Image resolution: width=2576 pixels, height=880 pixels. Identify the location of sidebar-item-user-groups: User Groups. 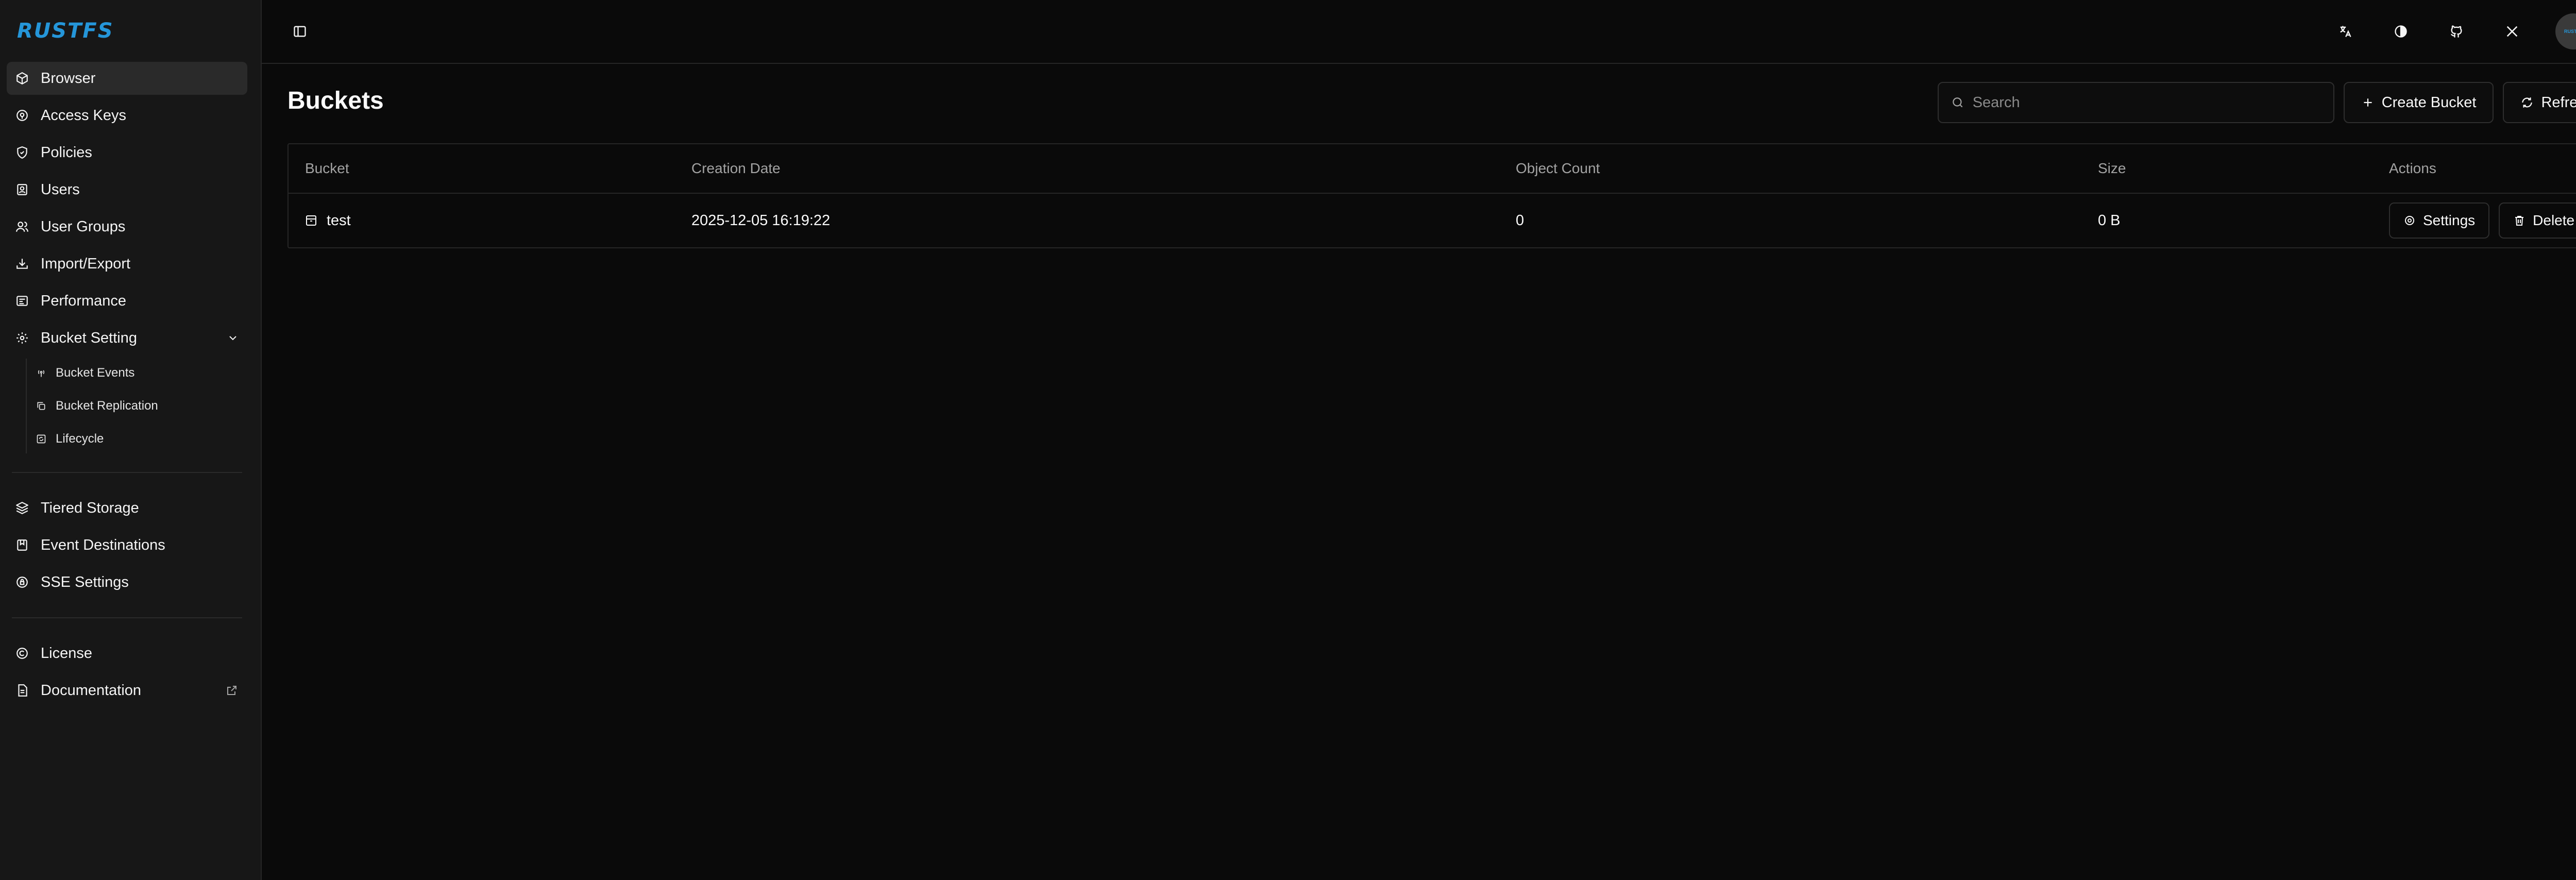
(127, 226).